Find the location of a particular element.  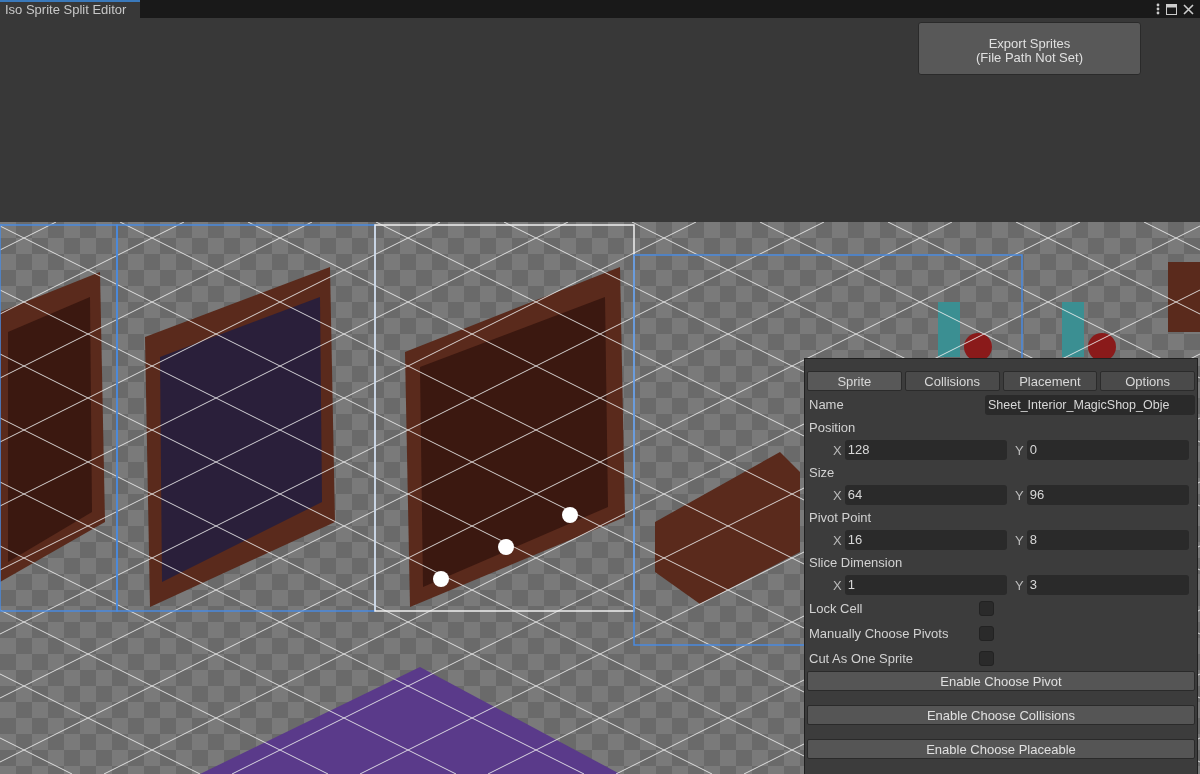

field-label: Name is located at coordinates (826, 404).